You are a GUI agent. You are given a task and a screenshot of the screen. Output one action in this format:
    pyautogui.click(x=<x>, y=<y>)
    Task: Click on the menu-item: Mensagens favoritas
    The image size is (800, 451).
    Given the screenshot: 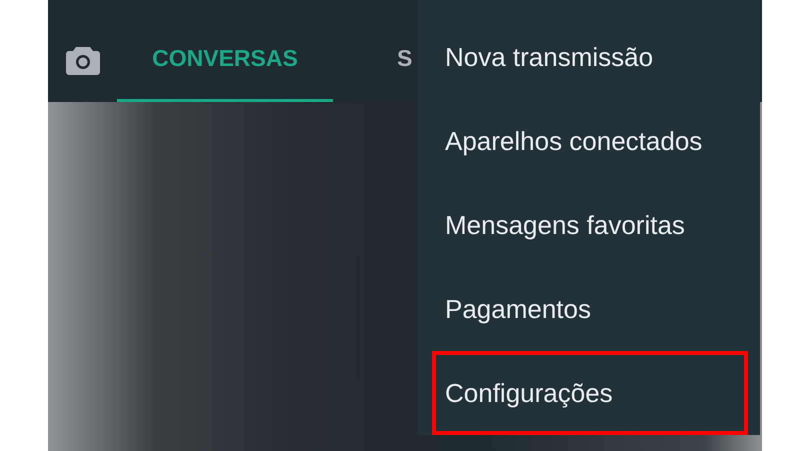 What is the action you would take?
    pyautogui.click(x=590, y=225)
    